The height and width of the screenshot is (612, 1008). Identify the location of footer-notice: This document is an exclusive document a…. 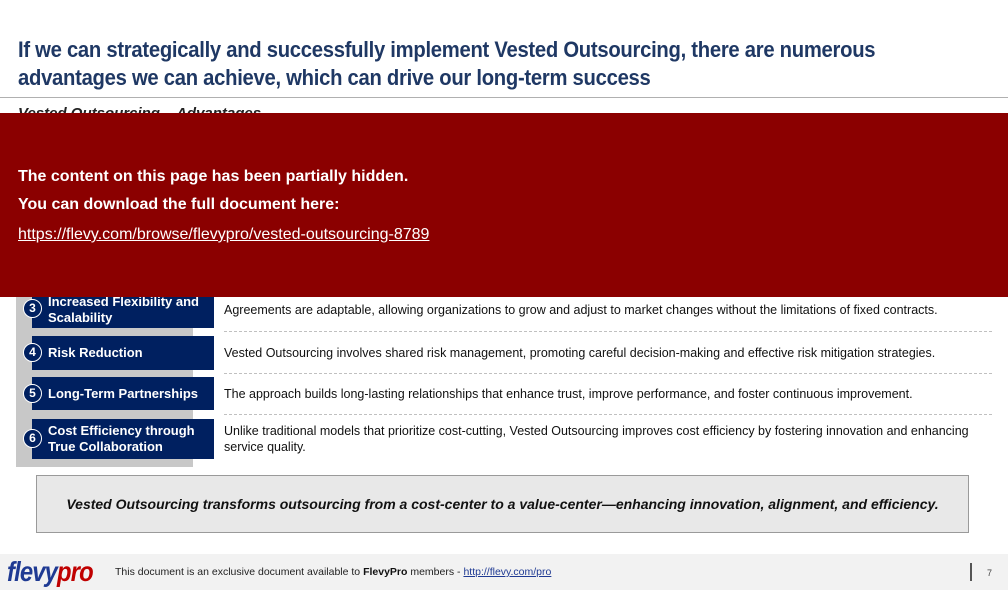
(333, 572).